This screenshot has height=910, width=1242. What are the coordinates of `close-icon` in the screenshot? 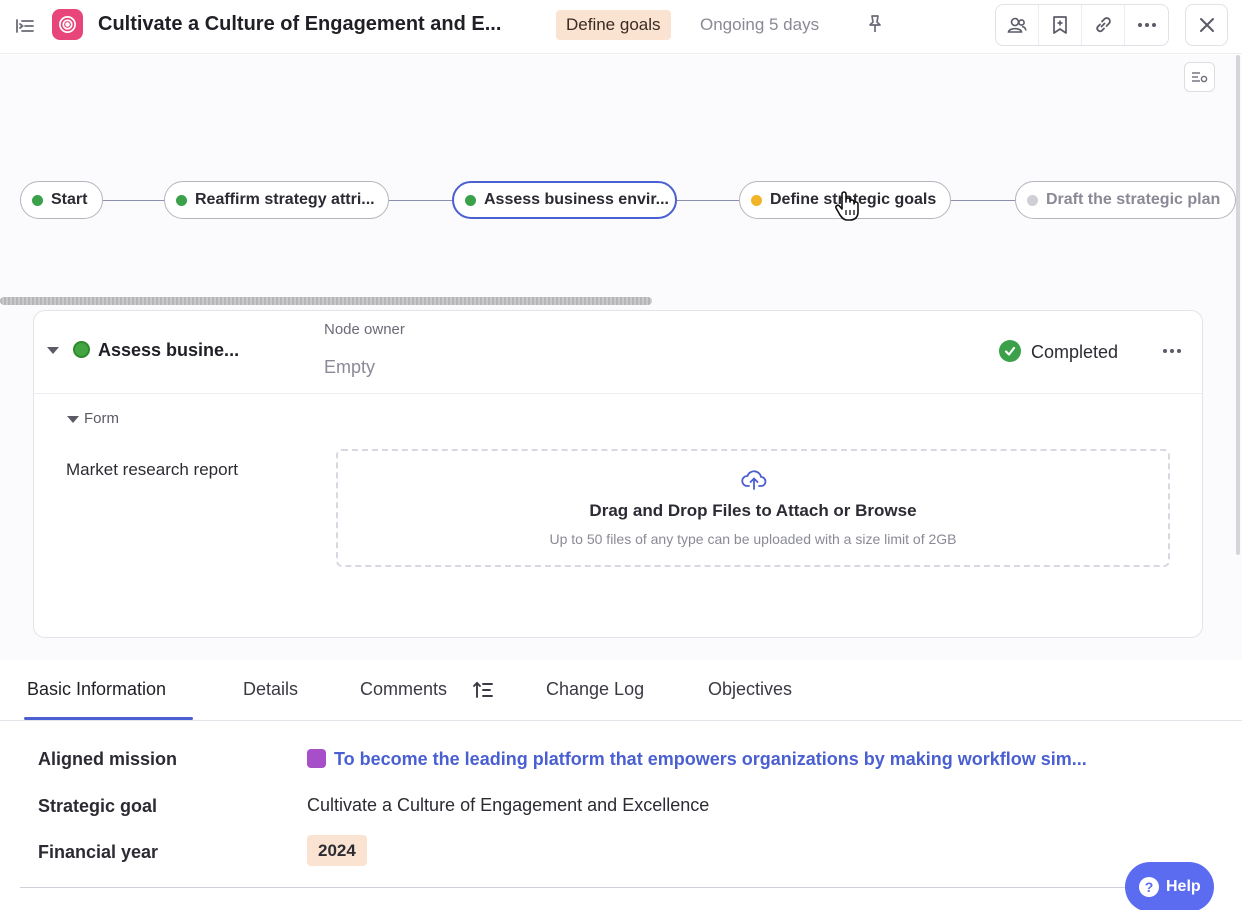 It's located at (1206, 25).